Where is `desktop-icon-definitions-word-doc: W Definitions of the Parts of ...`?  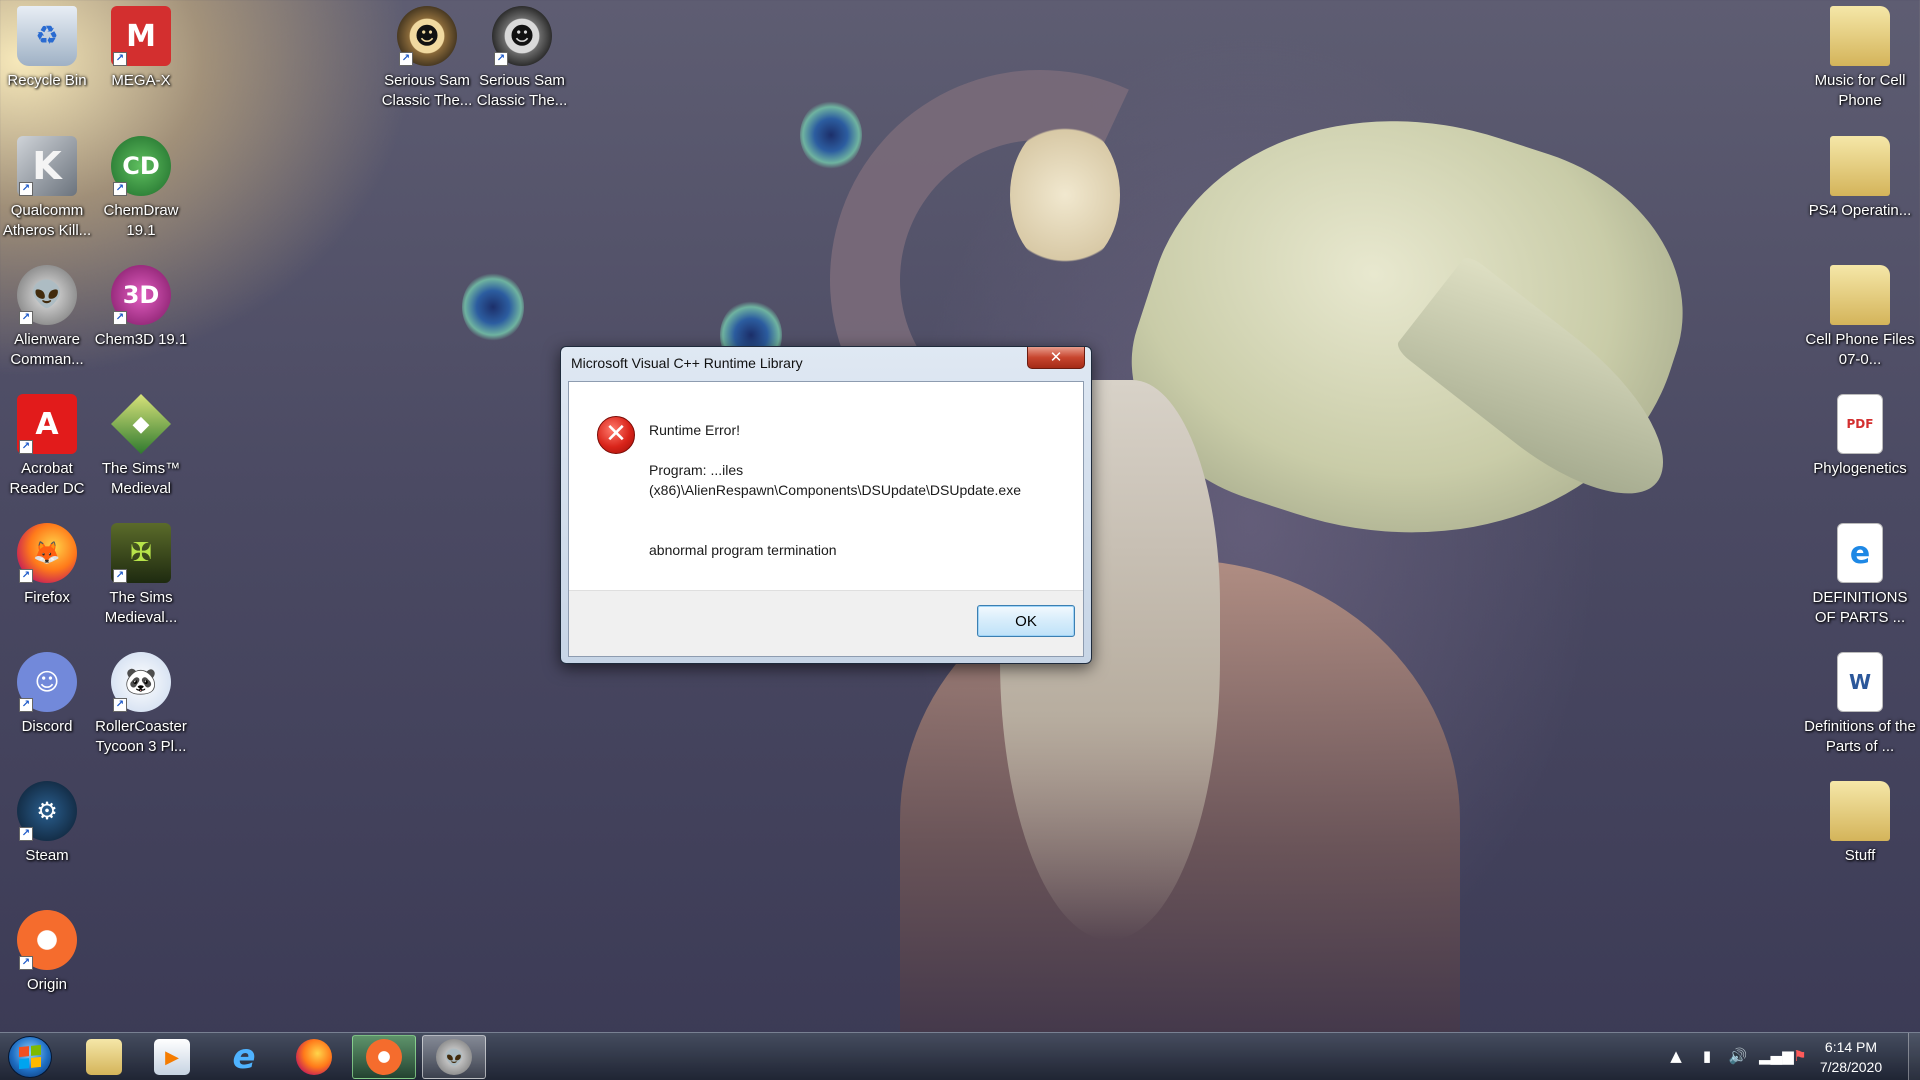 desktop-icon-definitions-word-doc: W Definitions of the Parts of ... is located at coordinates (1860, 704).